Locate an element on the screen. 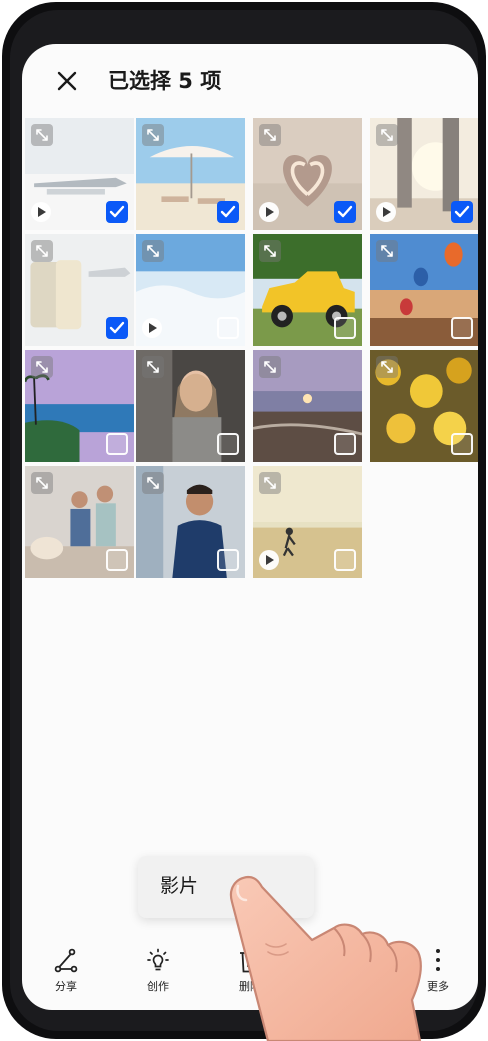  close-button is located at coordinates (67, 81).